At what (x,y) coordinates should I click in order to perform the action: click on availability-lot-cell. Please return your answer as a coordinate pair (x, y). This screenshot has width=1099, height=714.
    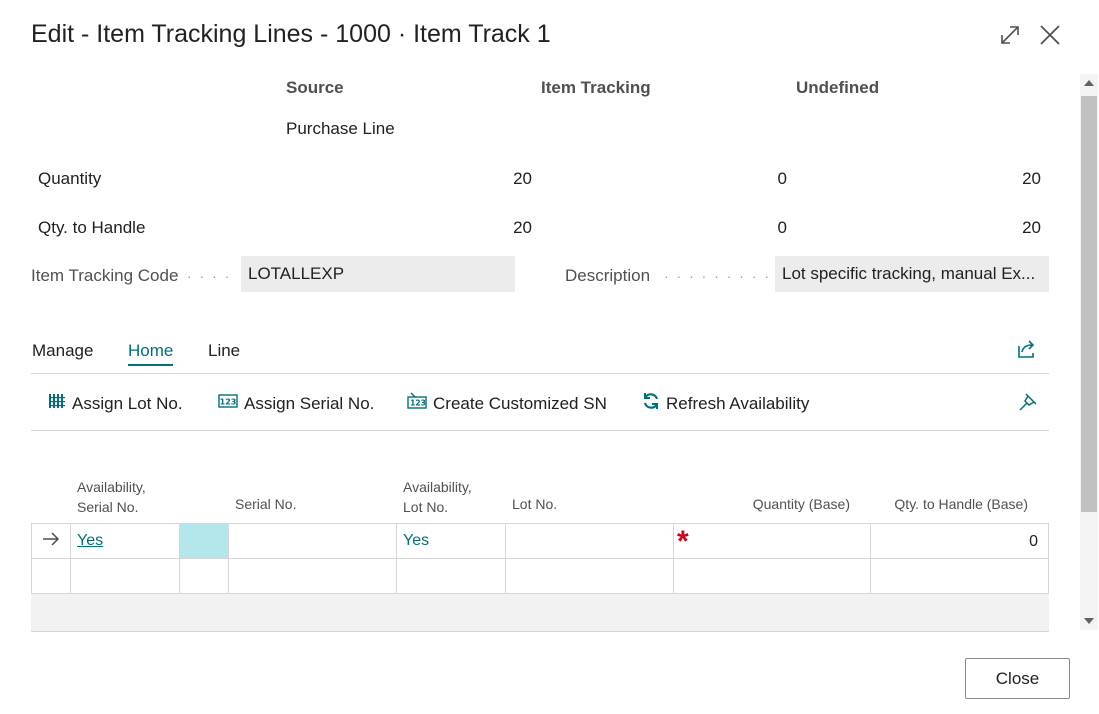
    Looking at the image, I should click on (451, 576).